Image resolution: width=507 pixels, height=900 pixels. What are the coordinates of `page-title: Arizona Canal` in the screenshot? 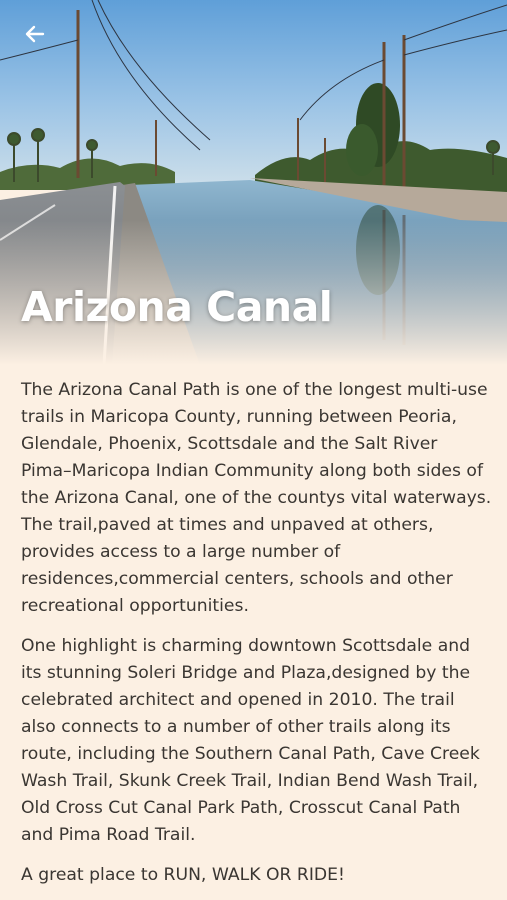 It's located at (177, 307).